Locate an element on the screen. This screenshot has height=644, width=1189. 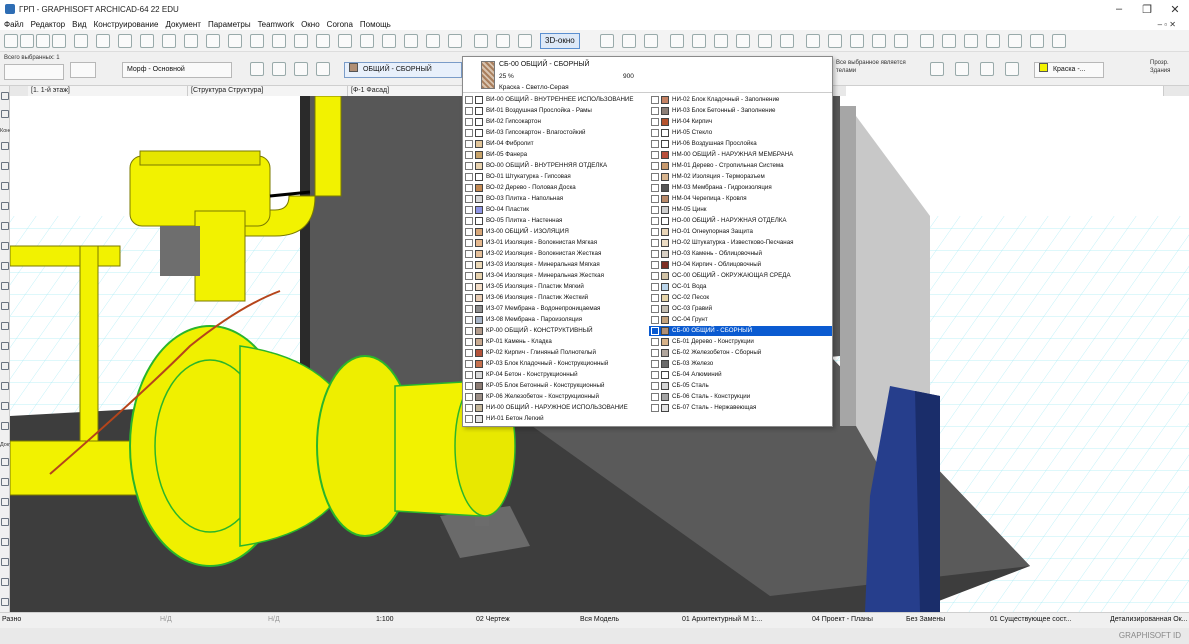
surface-option: ИЗ-00 ОБЩИЙ - ИЗОЛЯЦИЯ is located at coordinates (554, 232).